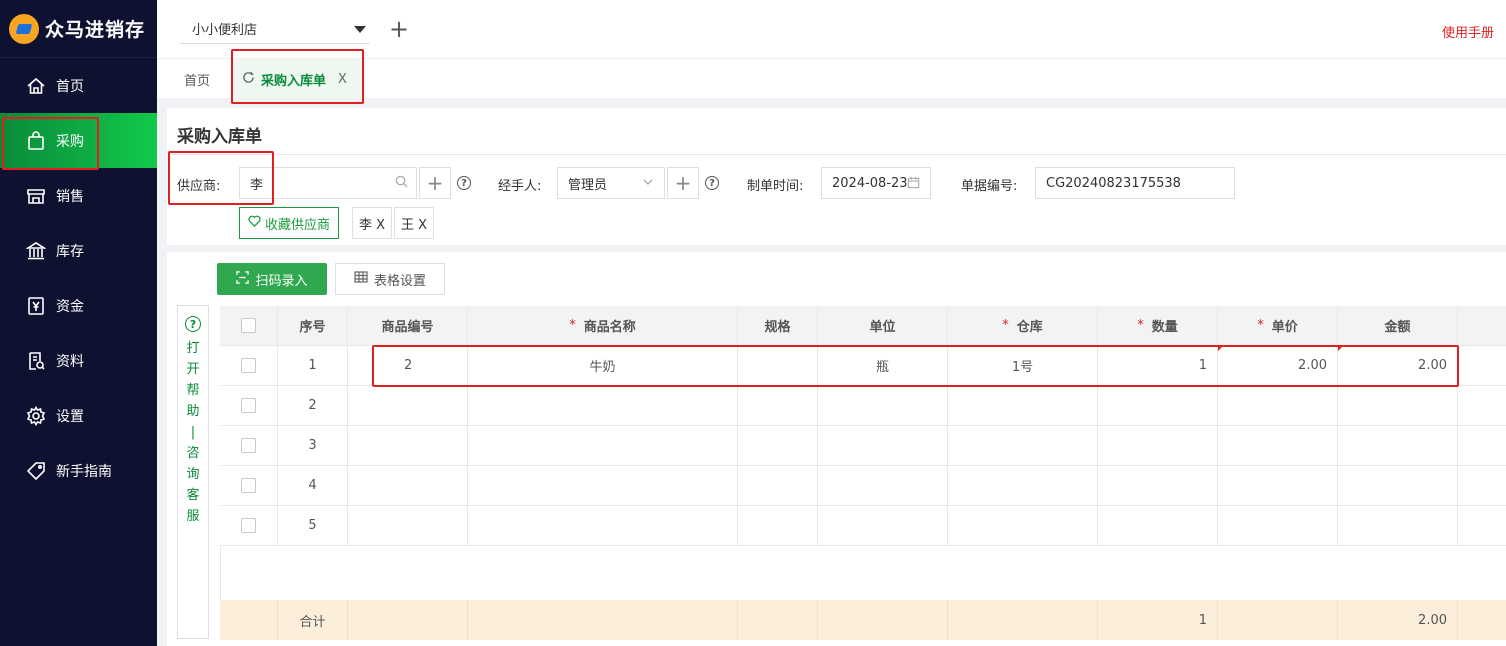  I want to click on handler-select: 管理员, so click(611, 183).